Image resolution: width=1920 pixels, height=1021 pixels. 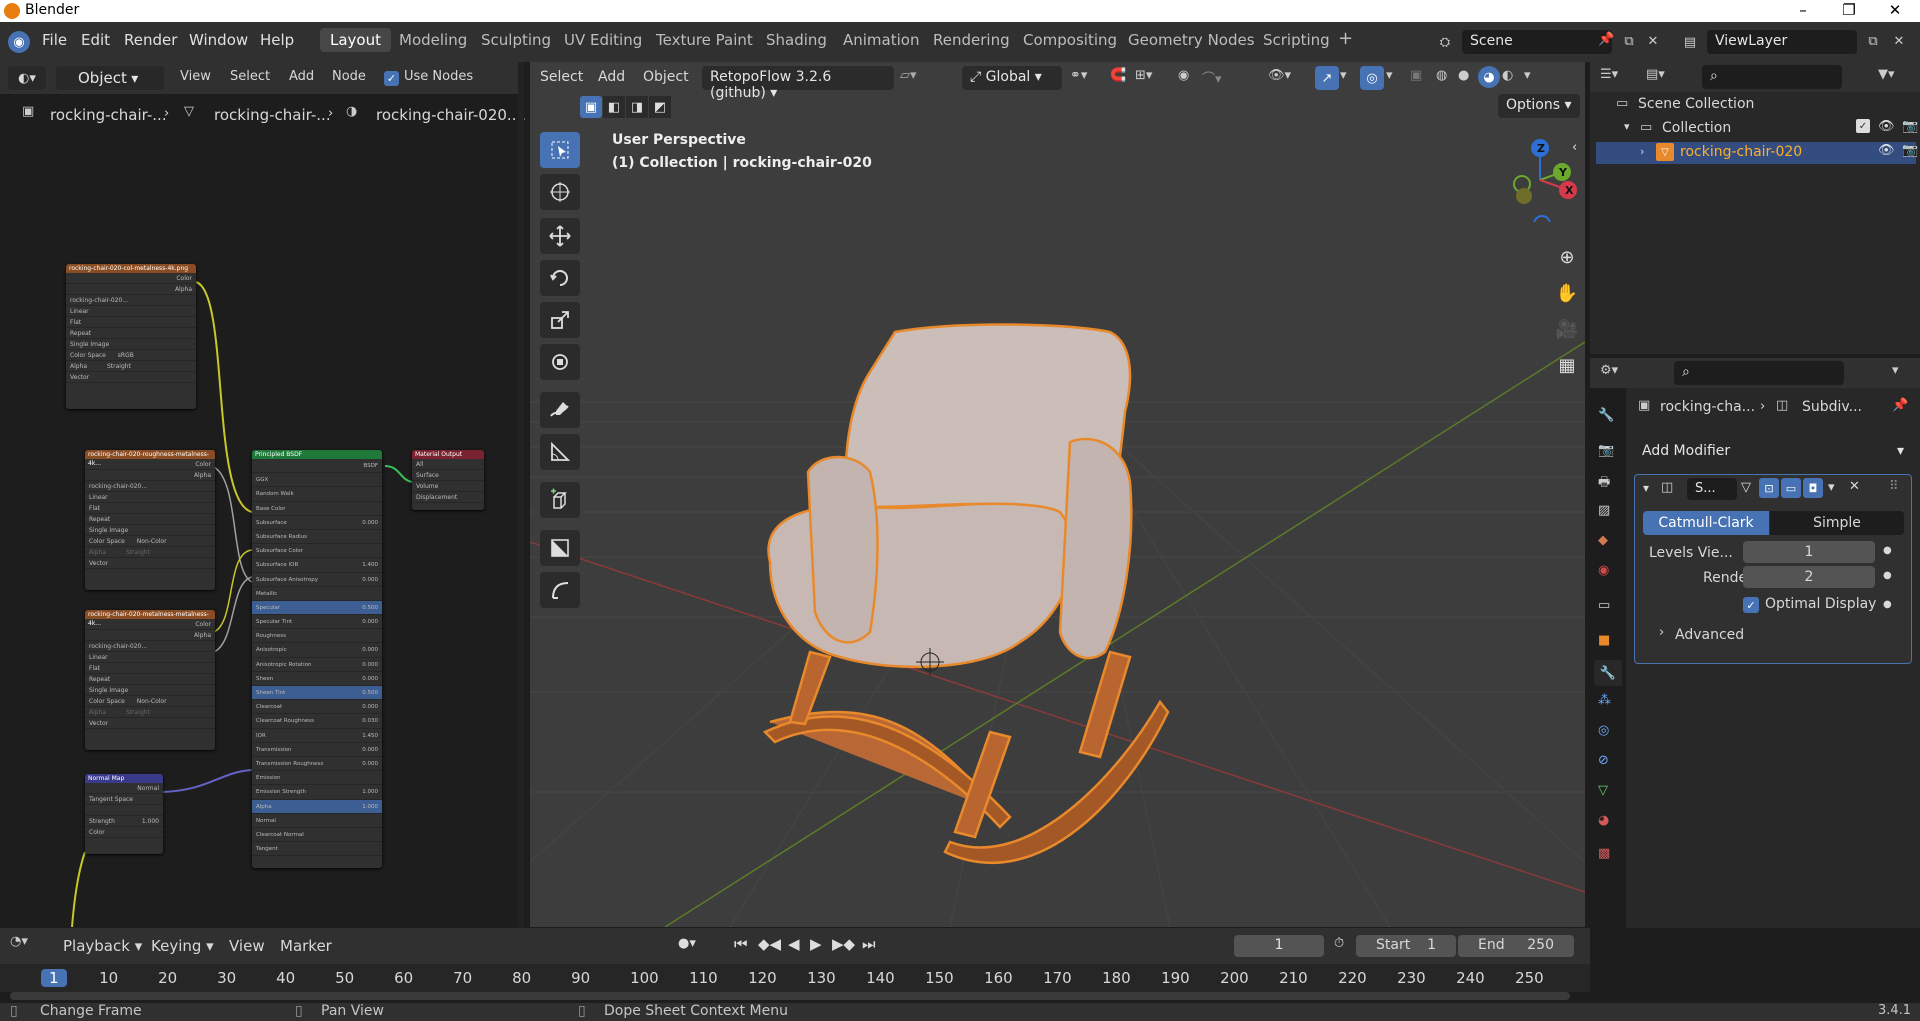 I want to click on display-mode-icon: ▤▾, so click(x=1655, y=74).